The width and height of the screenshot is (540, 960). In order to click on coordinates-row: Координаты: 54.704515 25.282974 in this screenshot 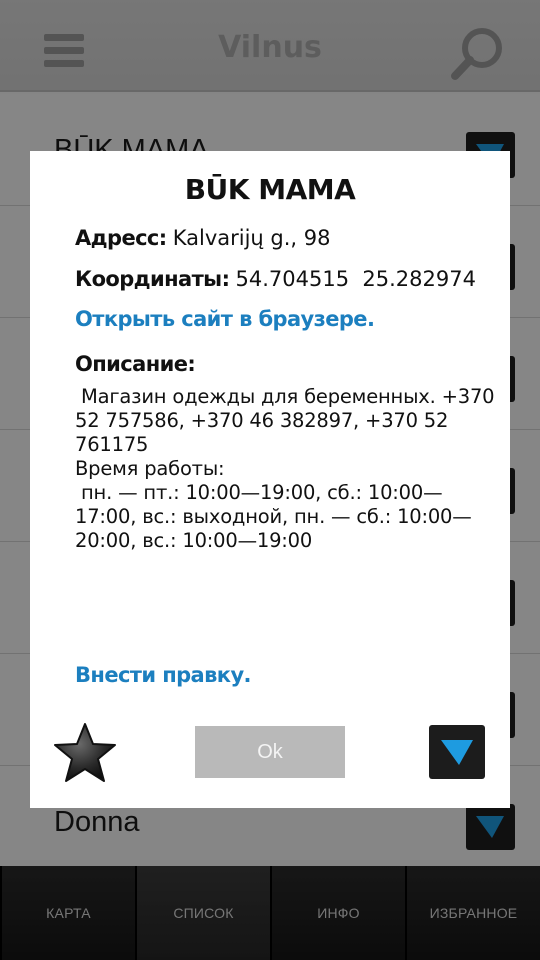, I will do `click(275, 279)`.